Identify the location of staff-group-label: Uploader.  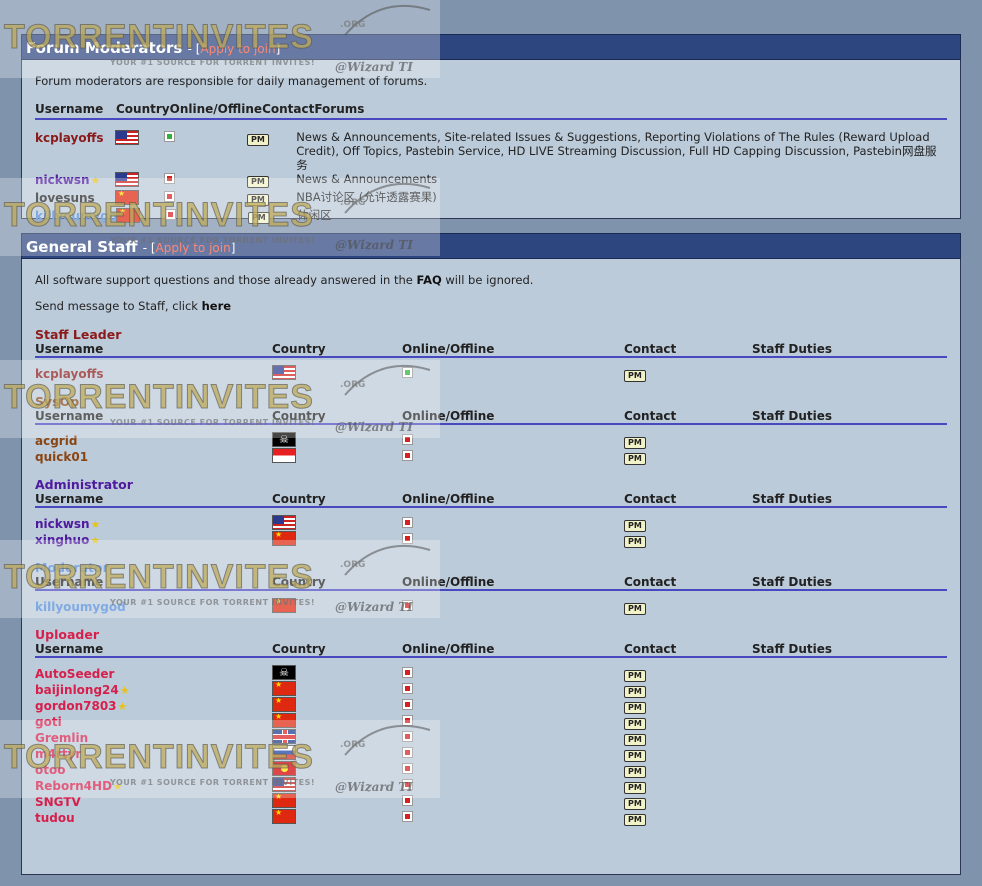
(67, 634).